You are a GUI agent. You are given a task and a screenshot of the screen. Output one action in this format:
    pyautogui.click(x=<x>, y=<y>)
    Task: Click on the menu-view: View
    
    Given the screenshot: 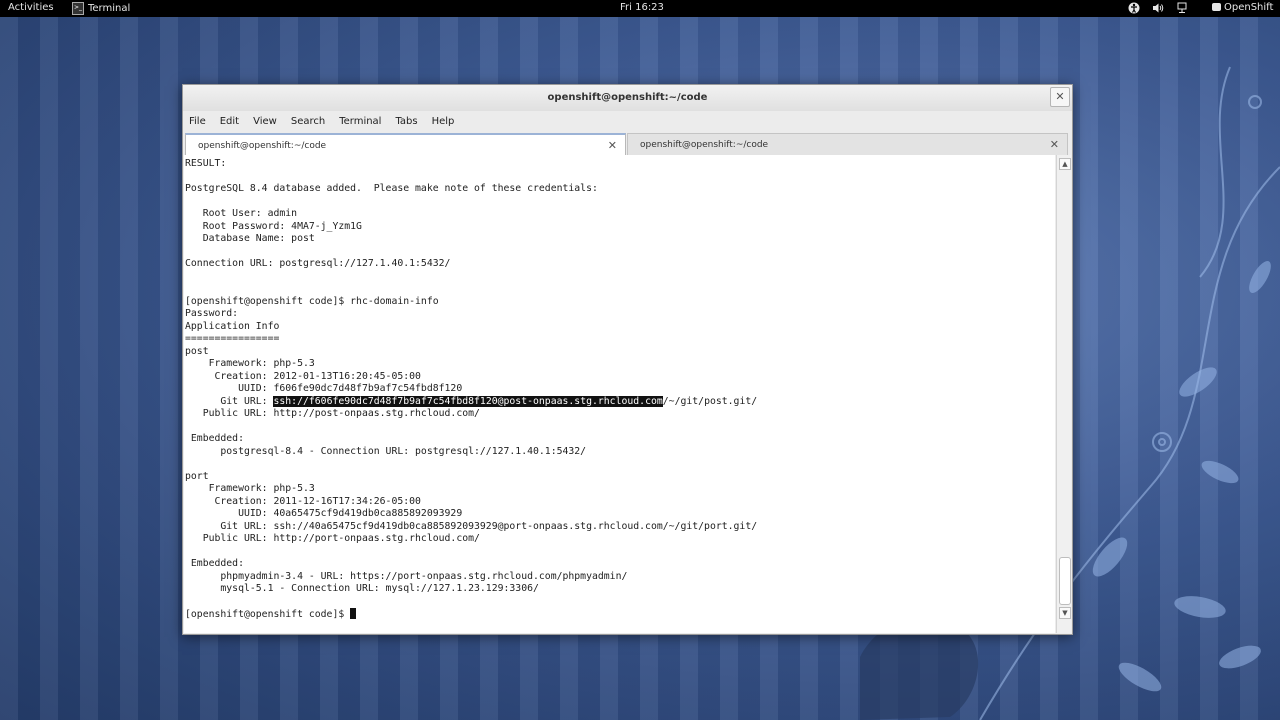 What is the action you would take?
    pyautogui.click(x=265, y=121)
    